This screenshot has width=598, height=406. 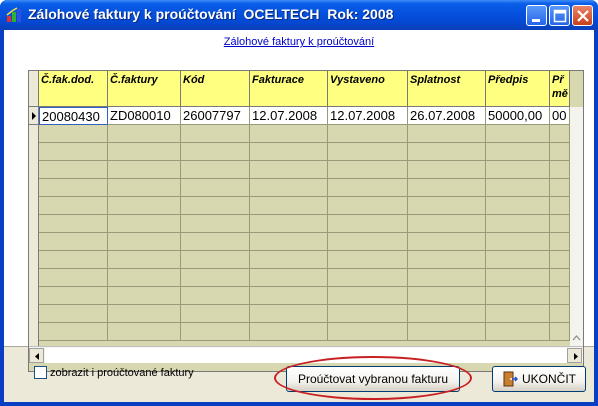 What do you see at coordinates (215, 116) in the screenshot?
I see `cell-kod: 26007797` at bounding box center [215, 116].